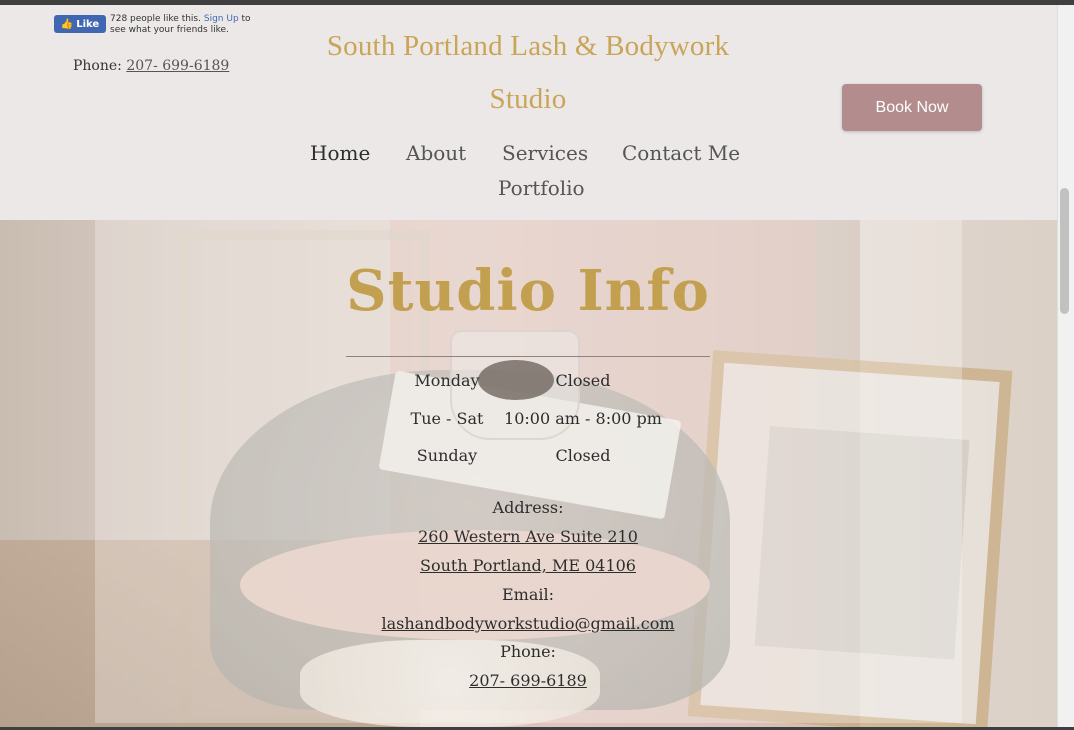 The image size is (1074, 730). I want to click on book-now-button: Book Now, so click(912, 107).